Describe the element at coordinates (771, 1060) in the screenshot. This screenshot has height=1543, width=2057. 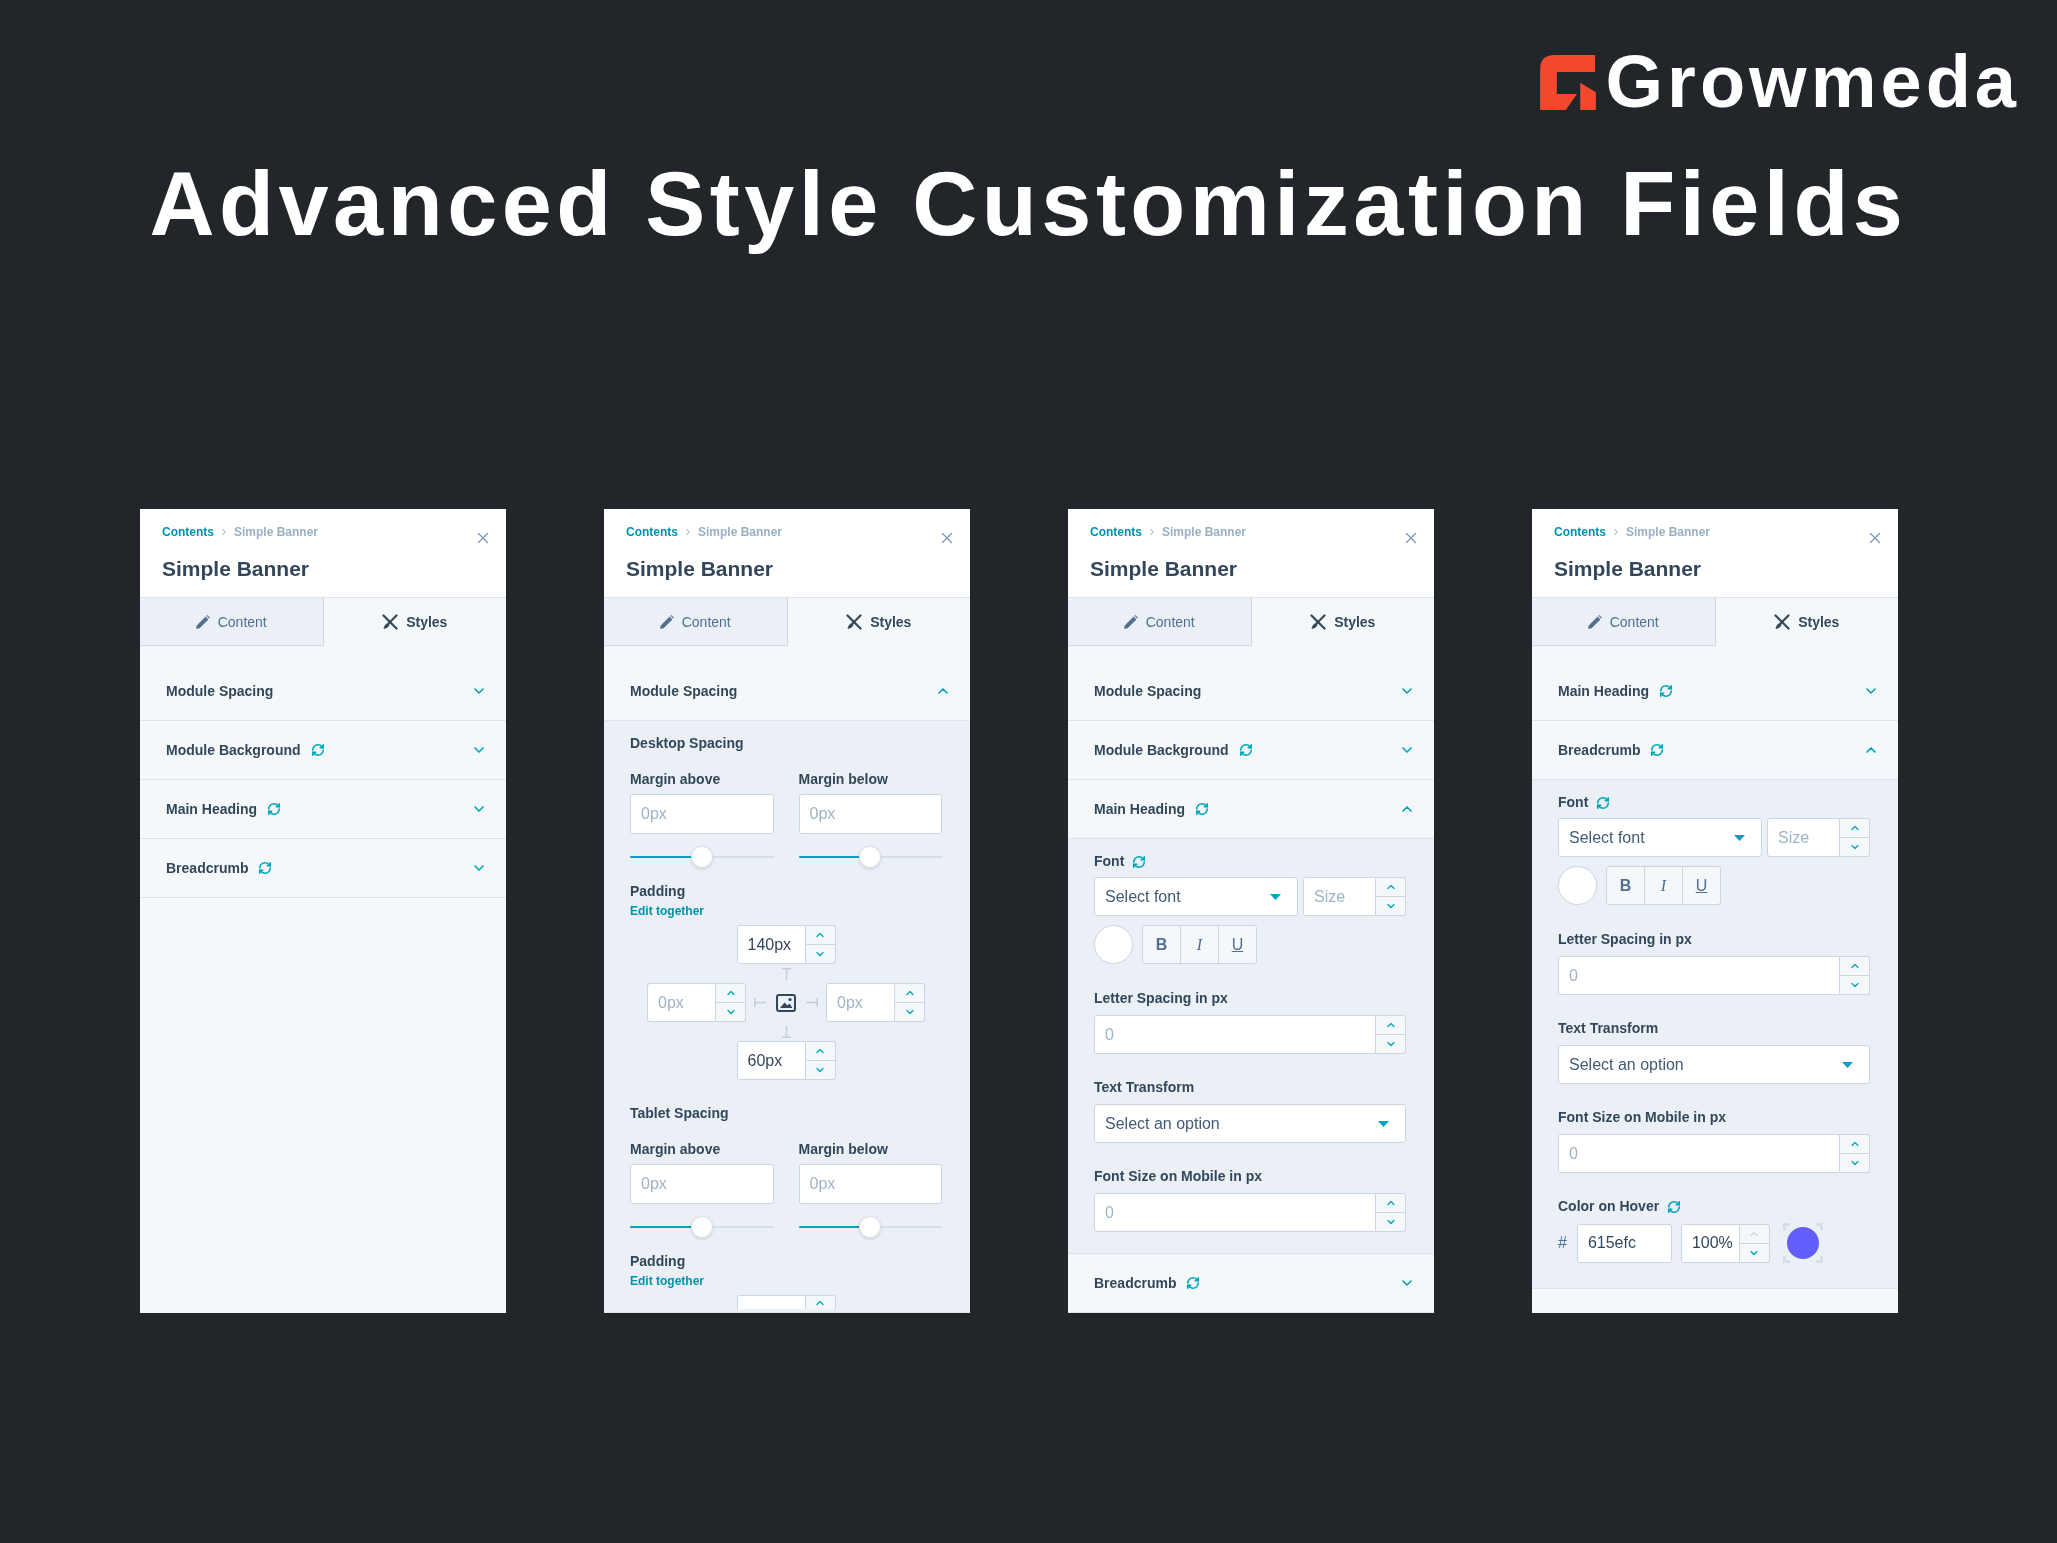
I see `number-input: 60px` at that location.